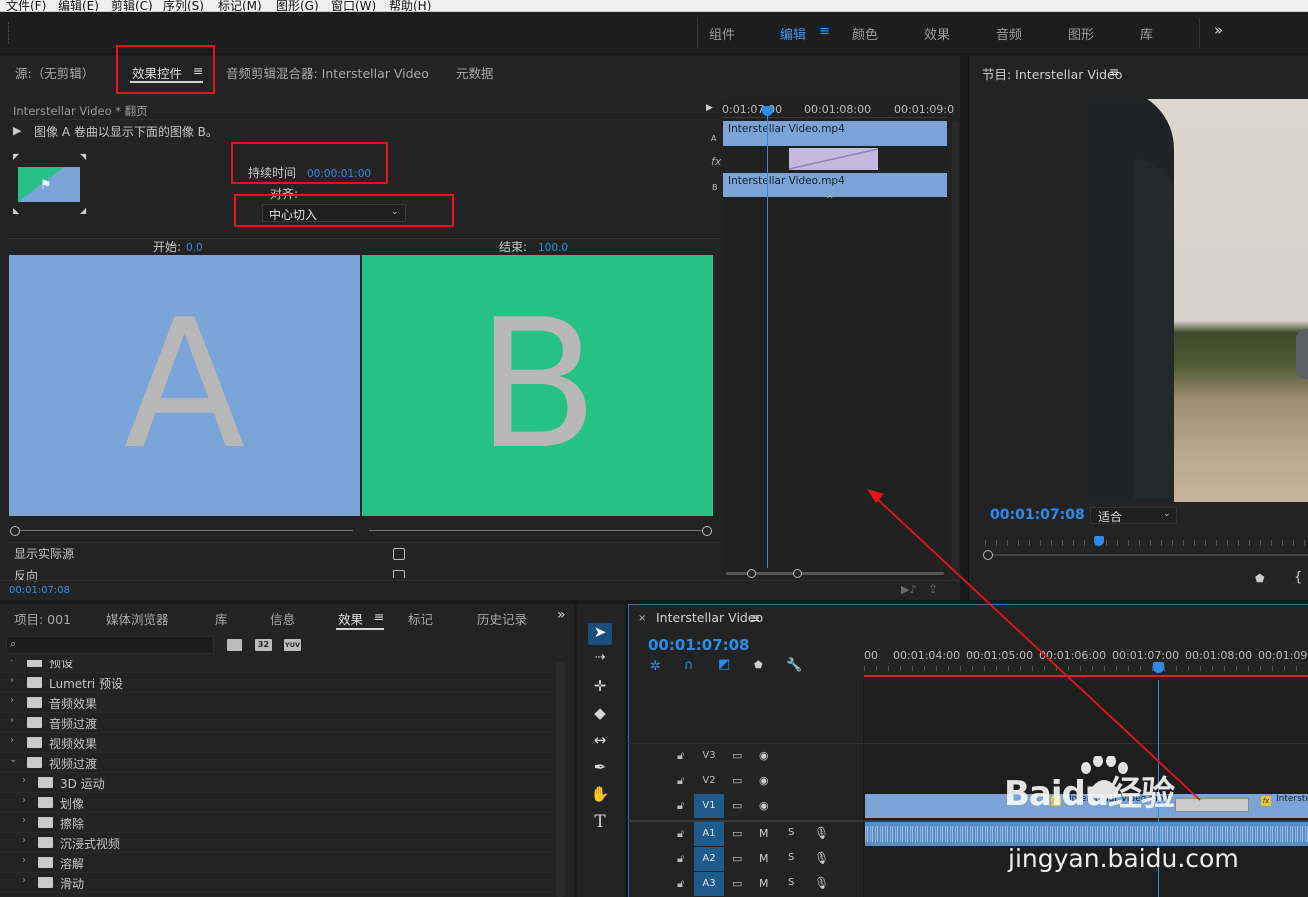 The width and height of the screenshot is (1308, 897). I want to click on tab-markers: 标记, so click(420, 618).